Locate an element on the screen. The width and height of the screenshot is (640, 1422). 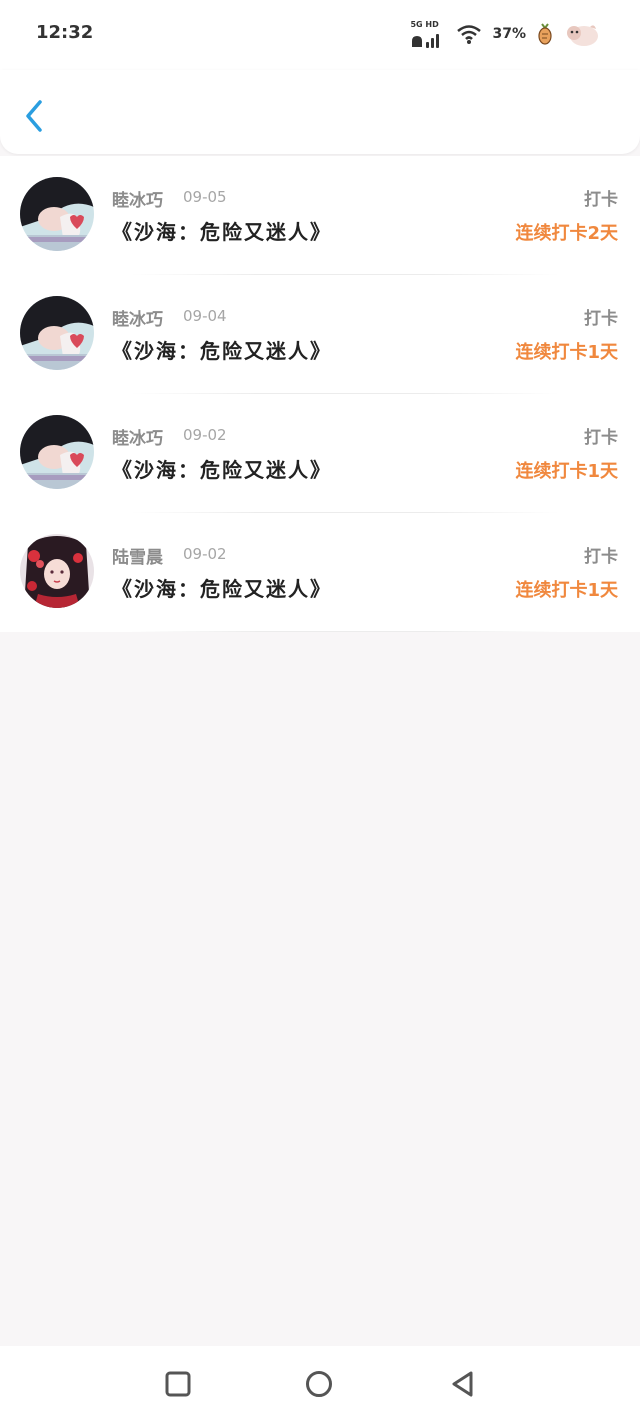
list-item: 睦冰巧 09-02 《沙海：危险又迷人》 打卡 连续打卡1天 is located at coordinates (320, 453).